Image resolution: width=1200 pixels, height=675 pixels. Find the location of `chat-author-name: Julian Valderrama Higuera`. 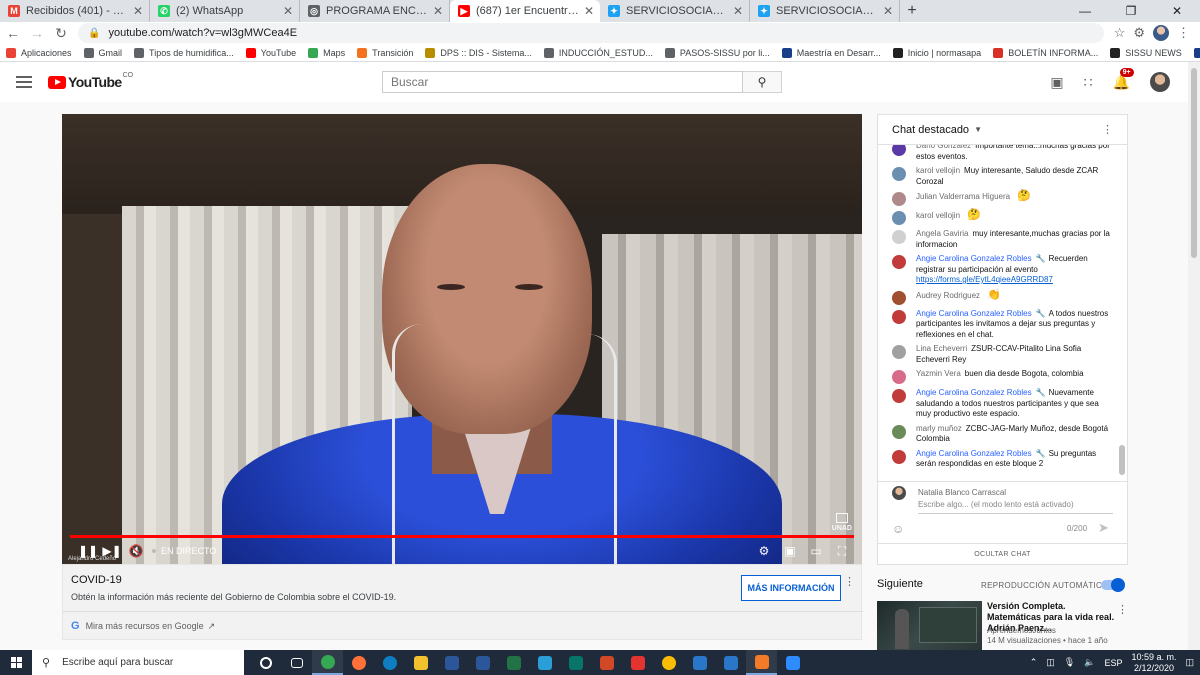

chat-author-name: Julian Valderrama Higuera is located at coordinates (963, 196).